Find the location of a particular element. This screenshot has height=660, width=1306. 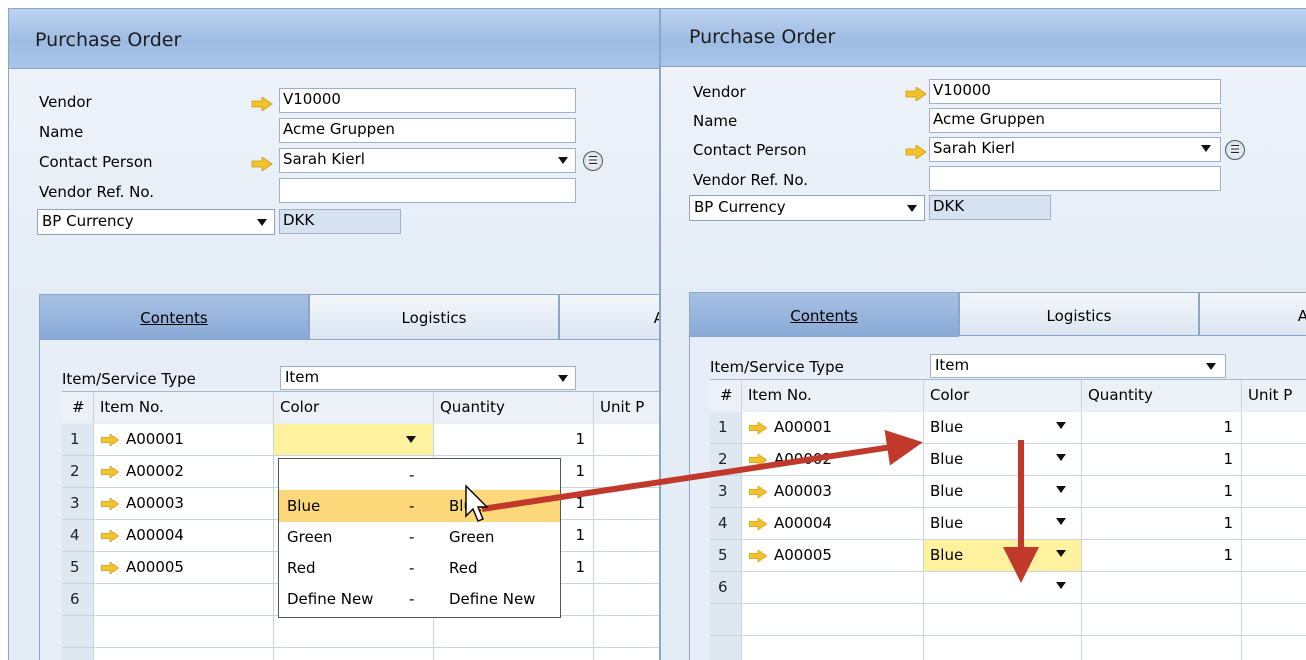

dropdown-option: - is located at coordinates (419, 475).